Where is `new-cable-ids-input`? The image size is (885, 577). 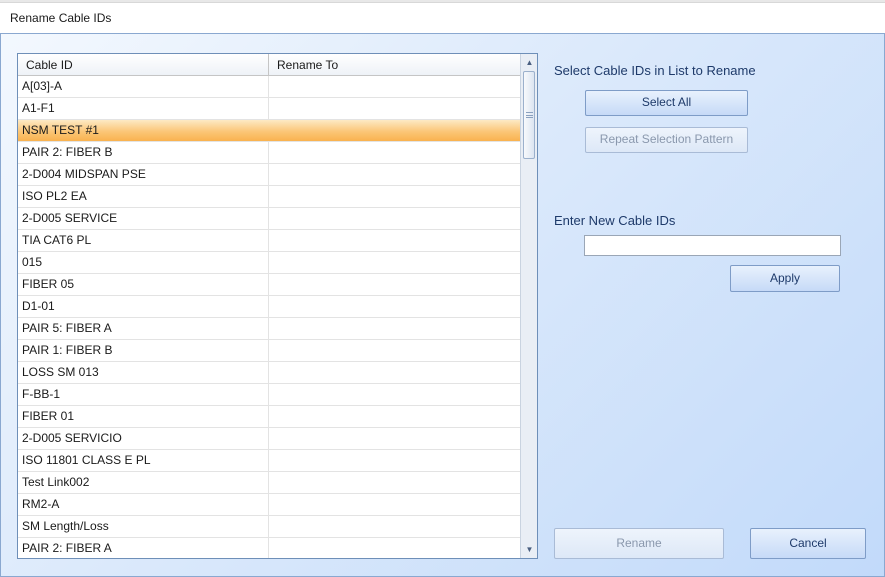
new-cable-ids-input is located at coordinates (712, 245).